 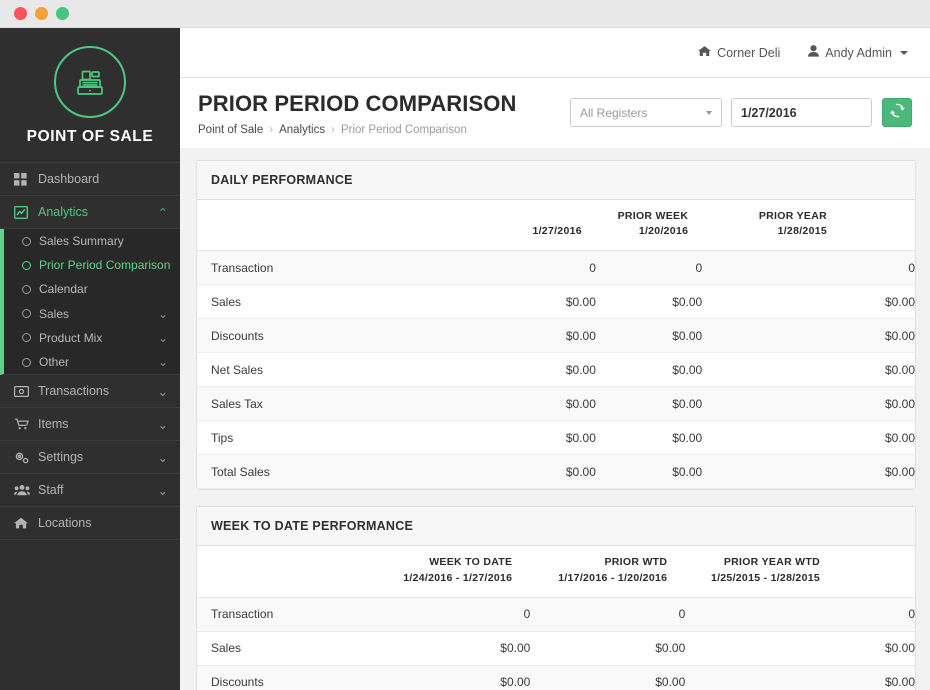 I want to click on row-label: Transaction, so click(x=311, y=268).